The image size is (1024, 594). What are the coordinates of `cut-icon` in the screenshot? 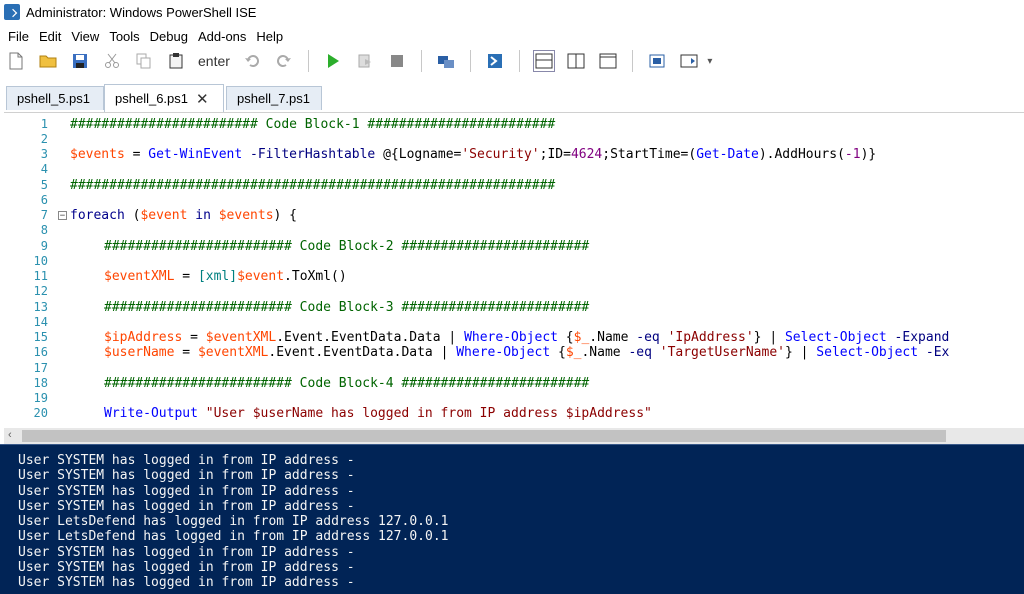 It's located at (112, 61).